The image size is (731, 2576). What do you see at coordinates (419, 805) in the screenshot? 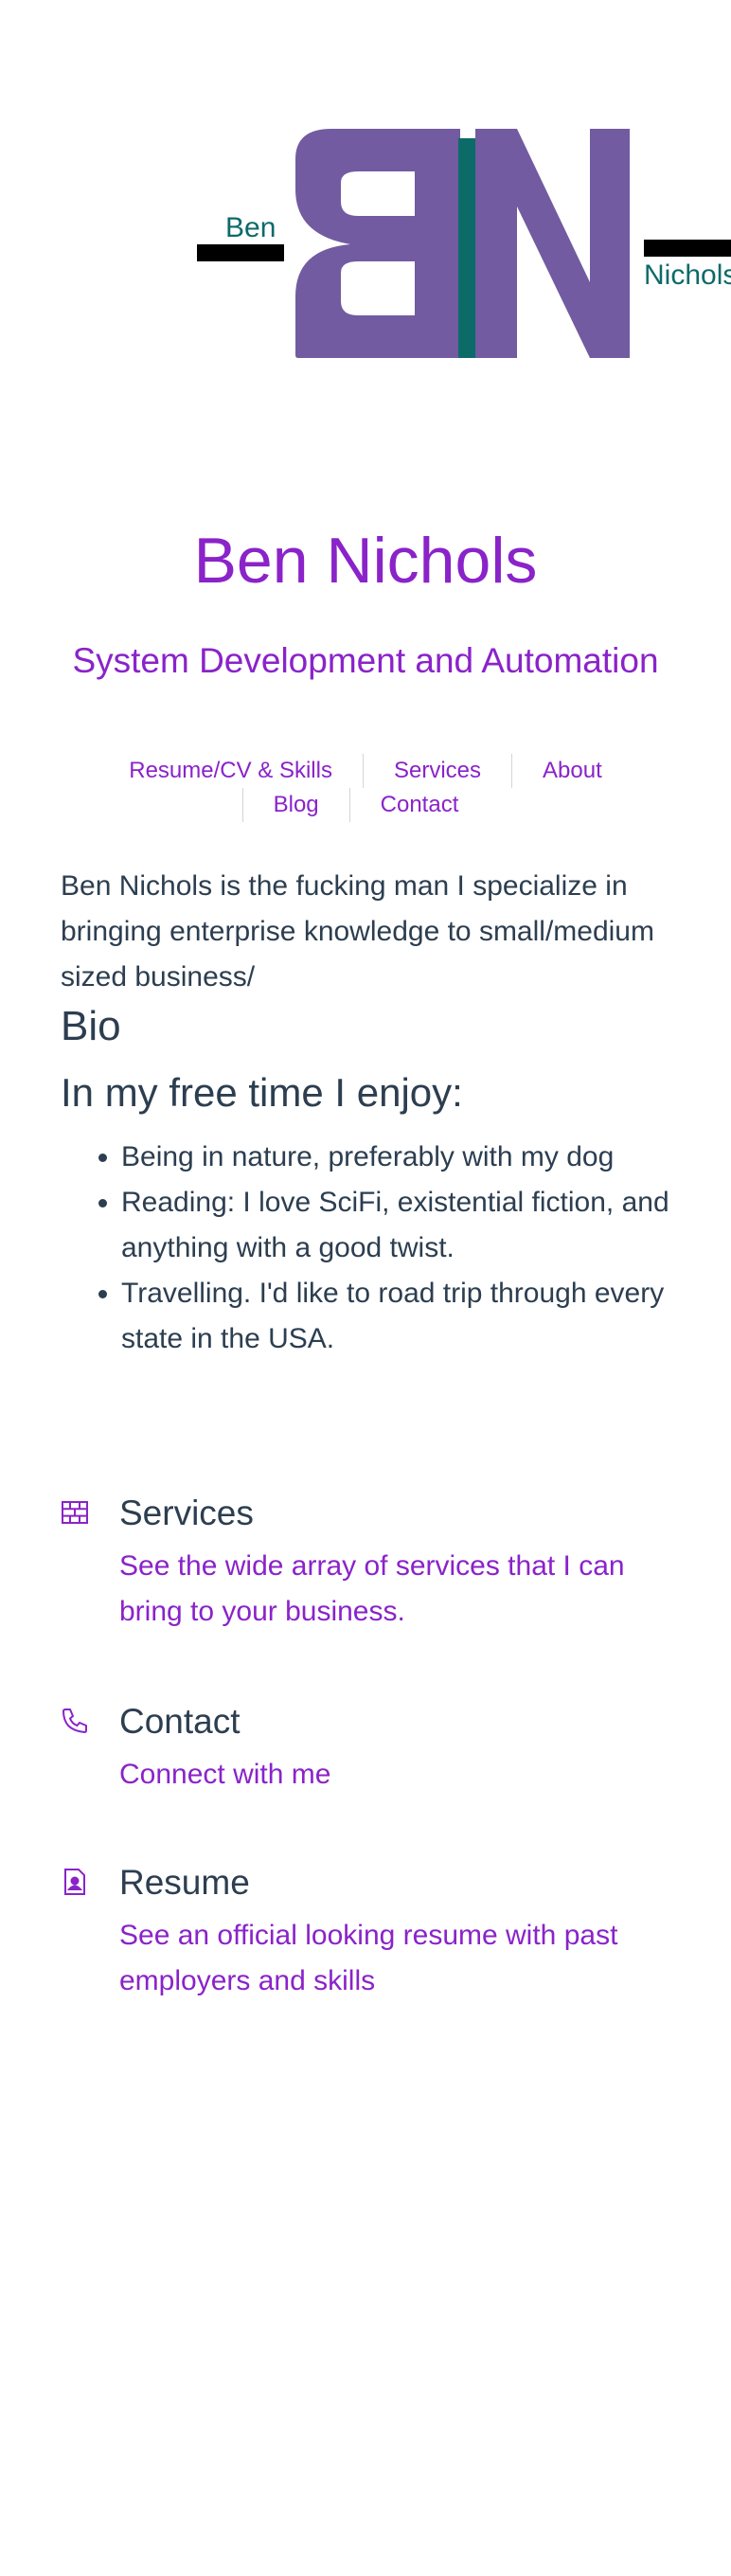
I see `nav-link-contact: Contact` at bounding box center [419, 805].